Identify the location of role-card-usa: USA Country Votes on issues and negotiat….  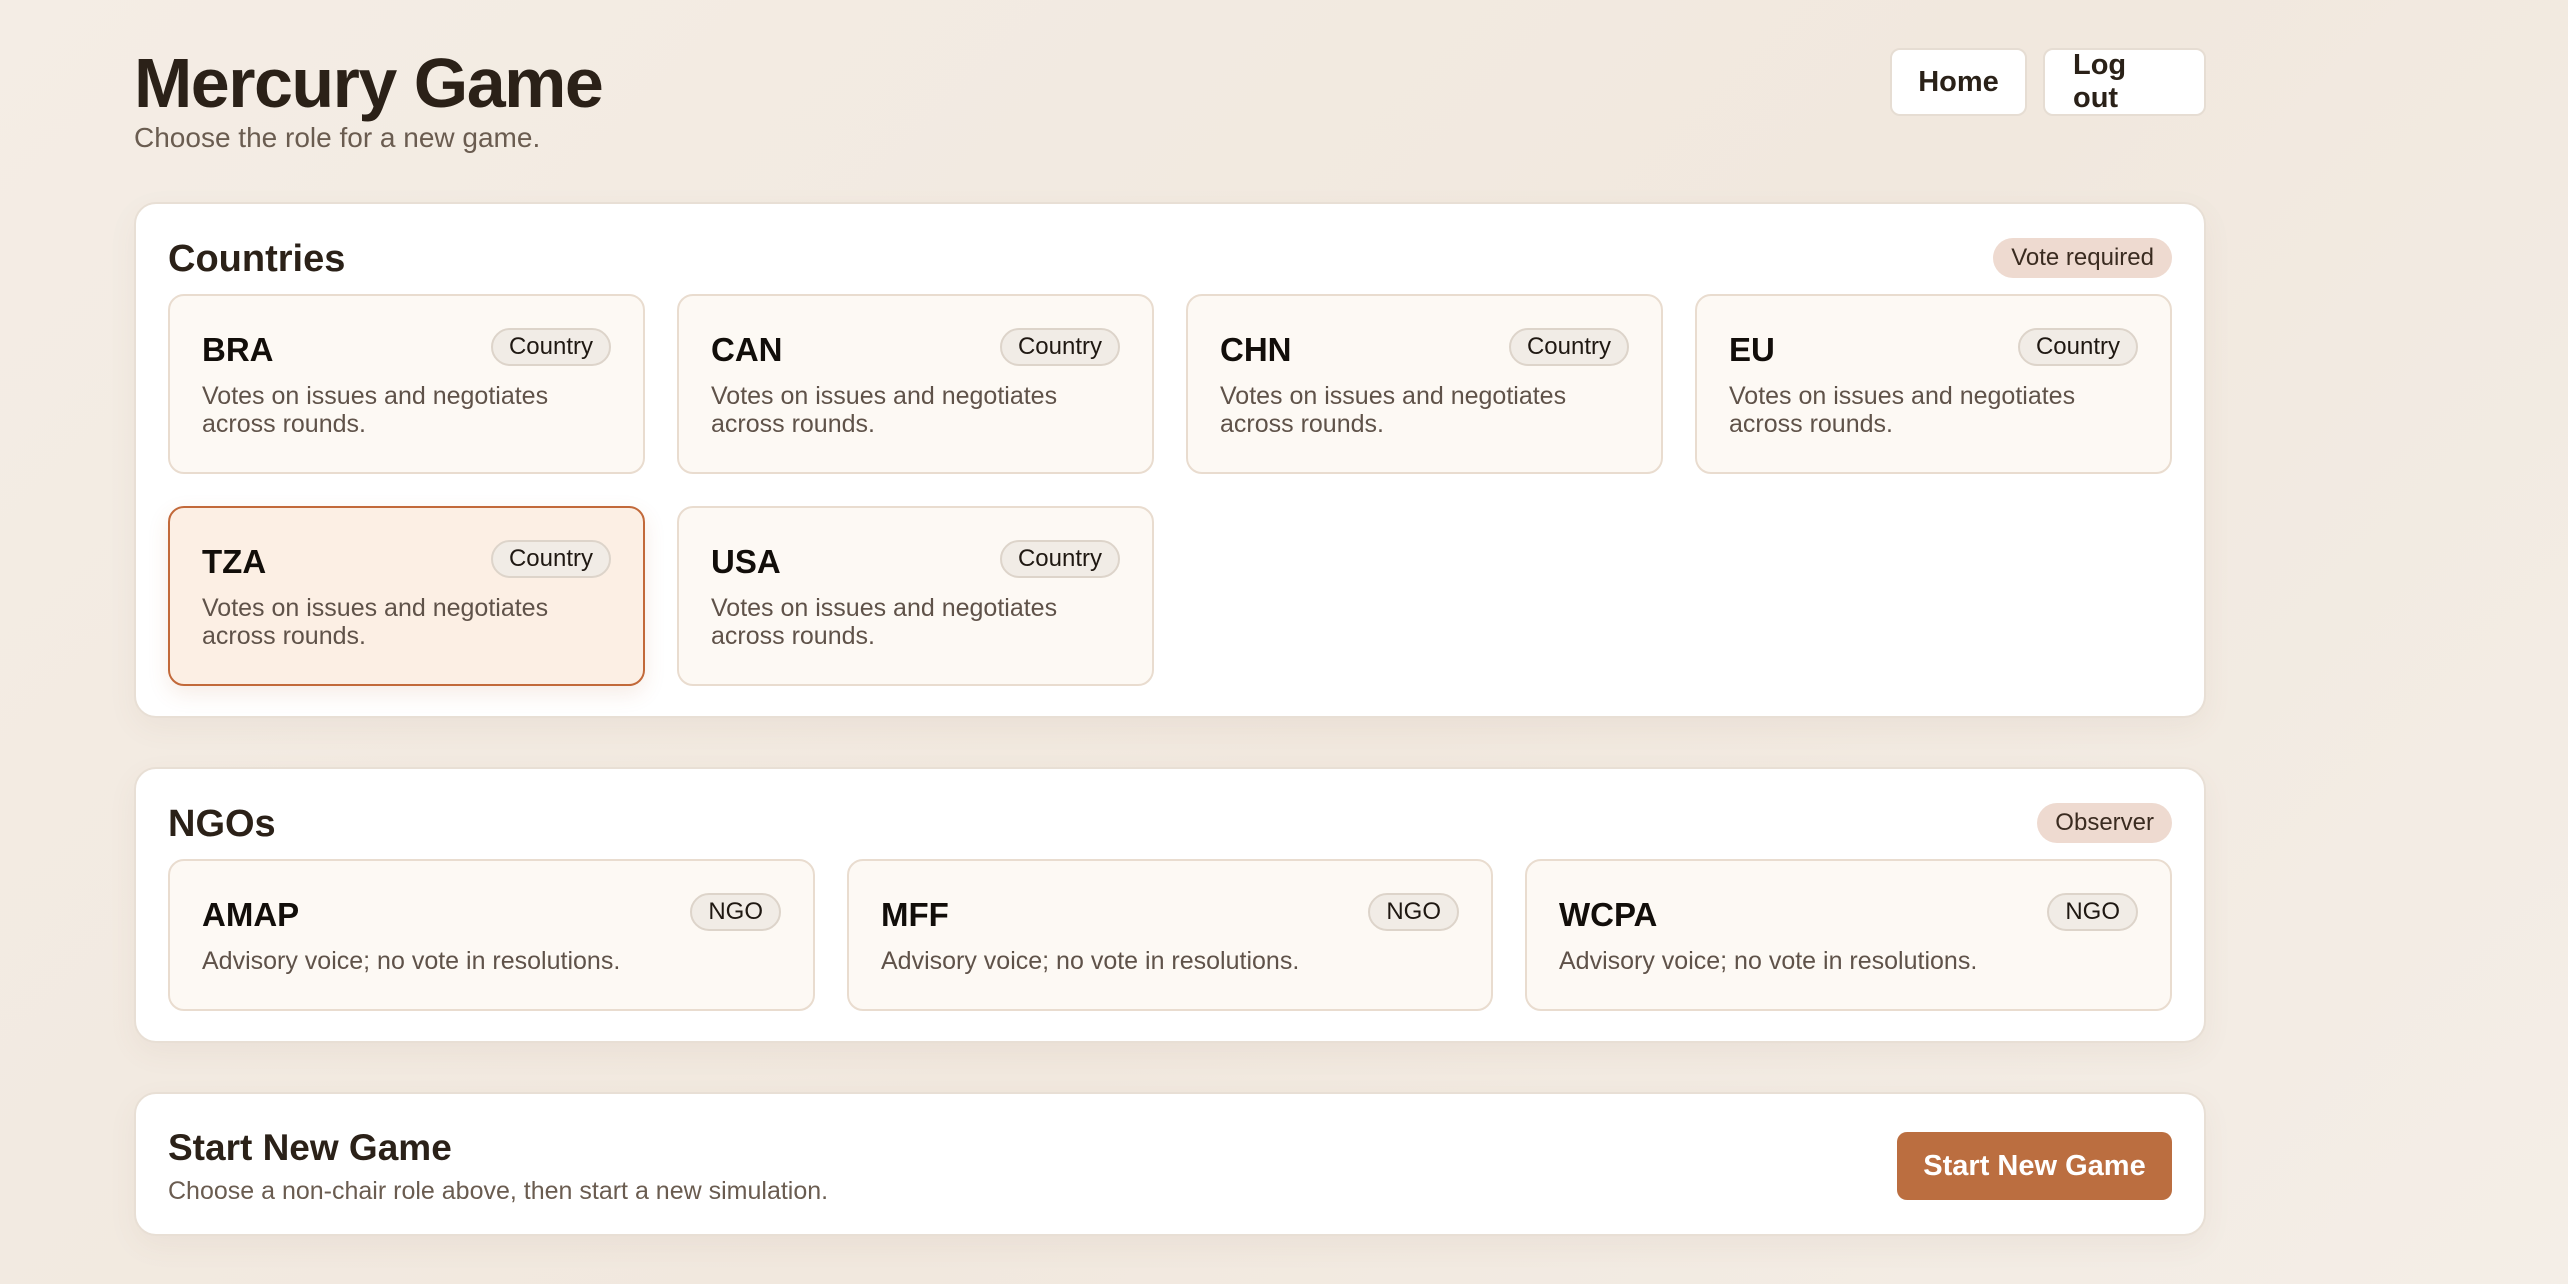
(915, 596).